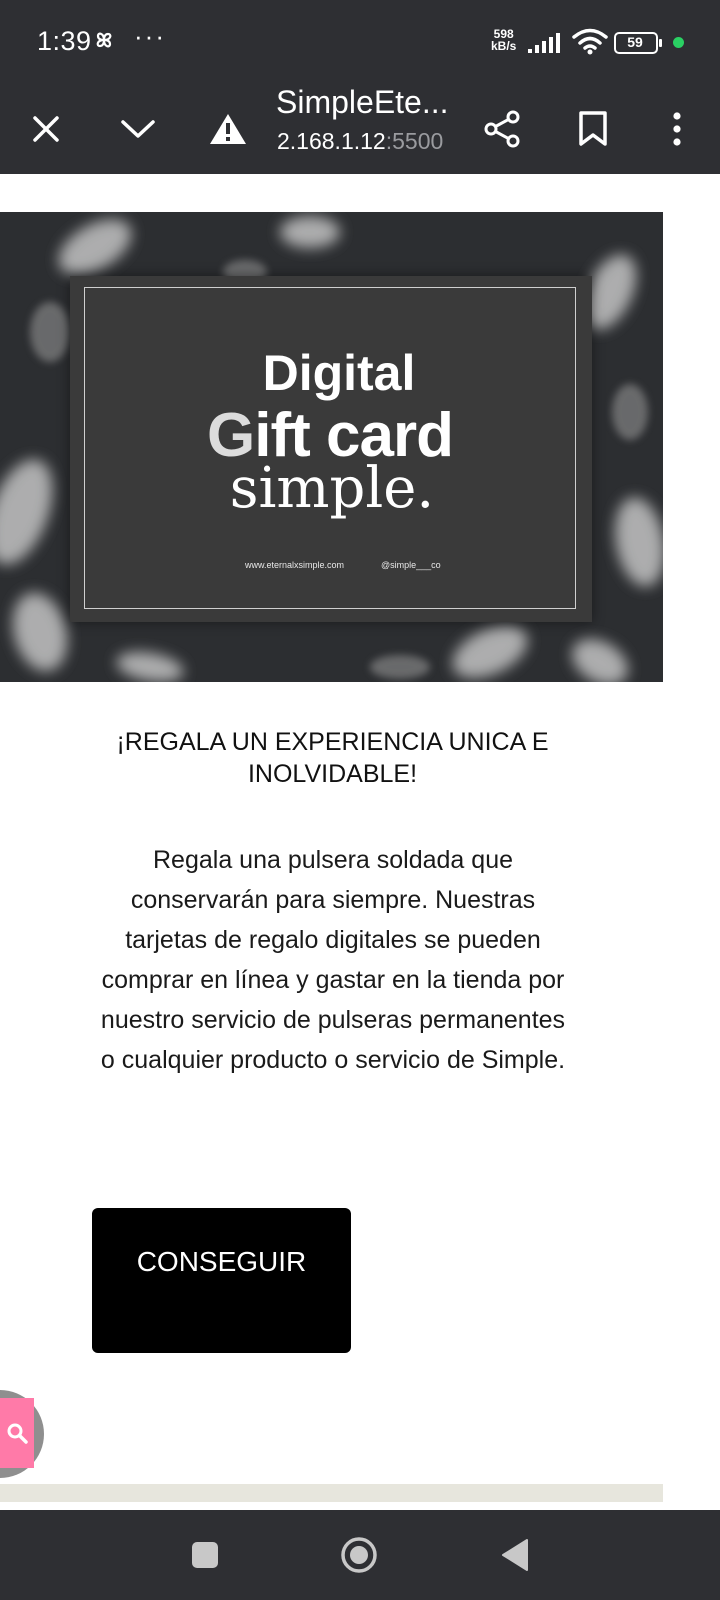 Image resolution: width=720 pixels, height=1600 pixels. Describe the element at coordinates (635, 42) in the screenshot. I see `battery-level: 59` at that location.